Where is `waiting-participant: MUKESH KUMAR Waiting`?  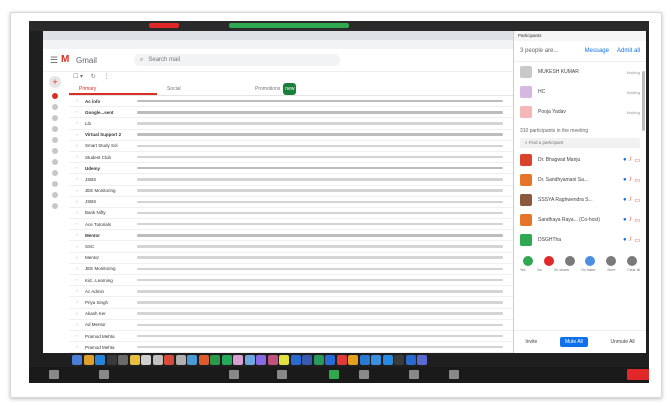
waiting-participant: MUKESH KUMAR Waiting is located at coordinates (580, 72).